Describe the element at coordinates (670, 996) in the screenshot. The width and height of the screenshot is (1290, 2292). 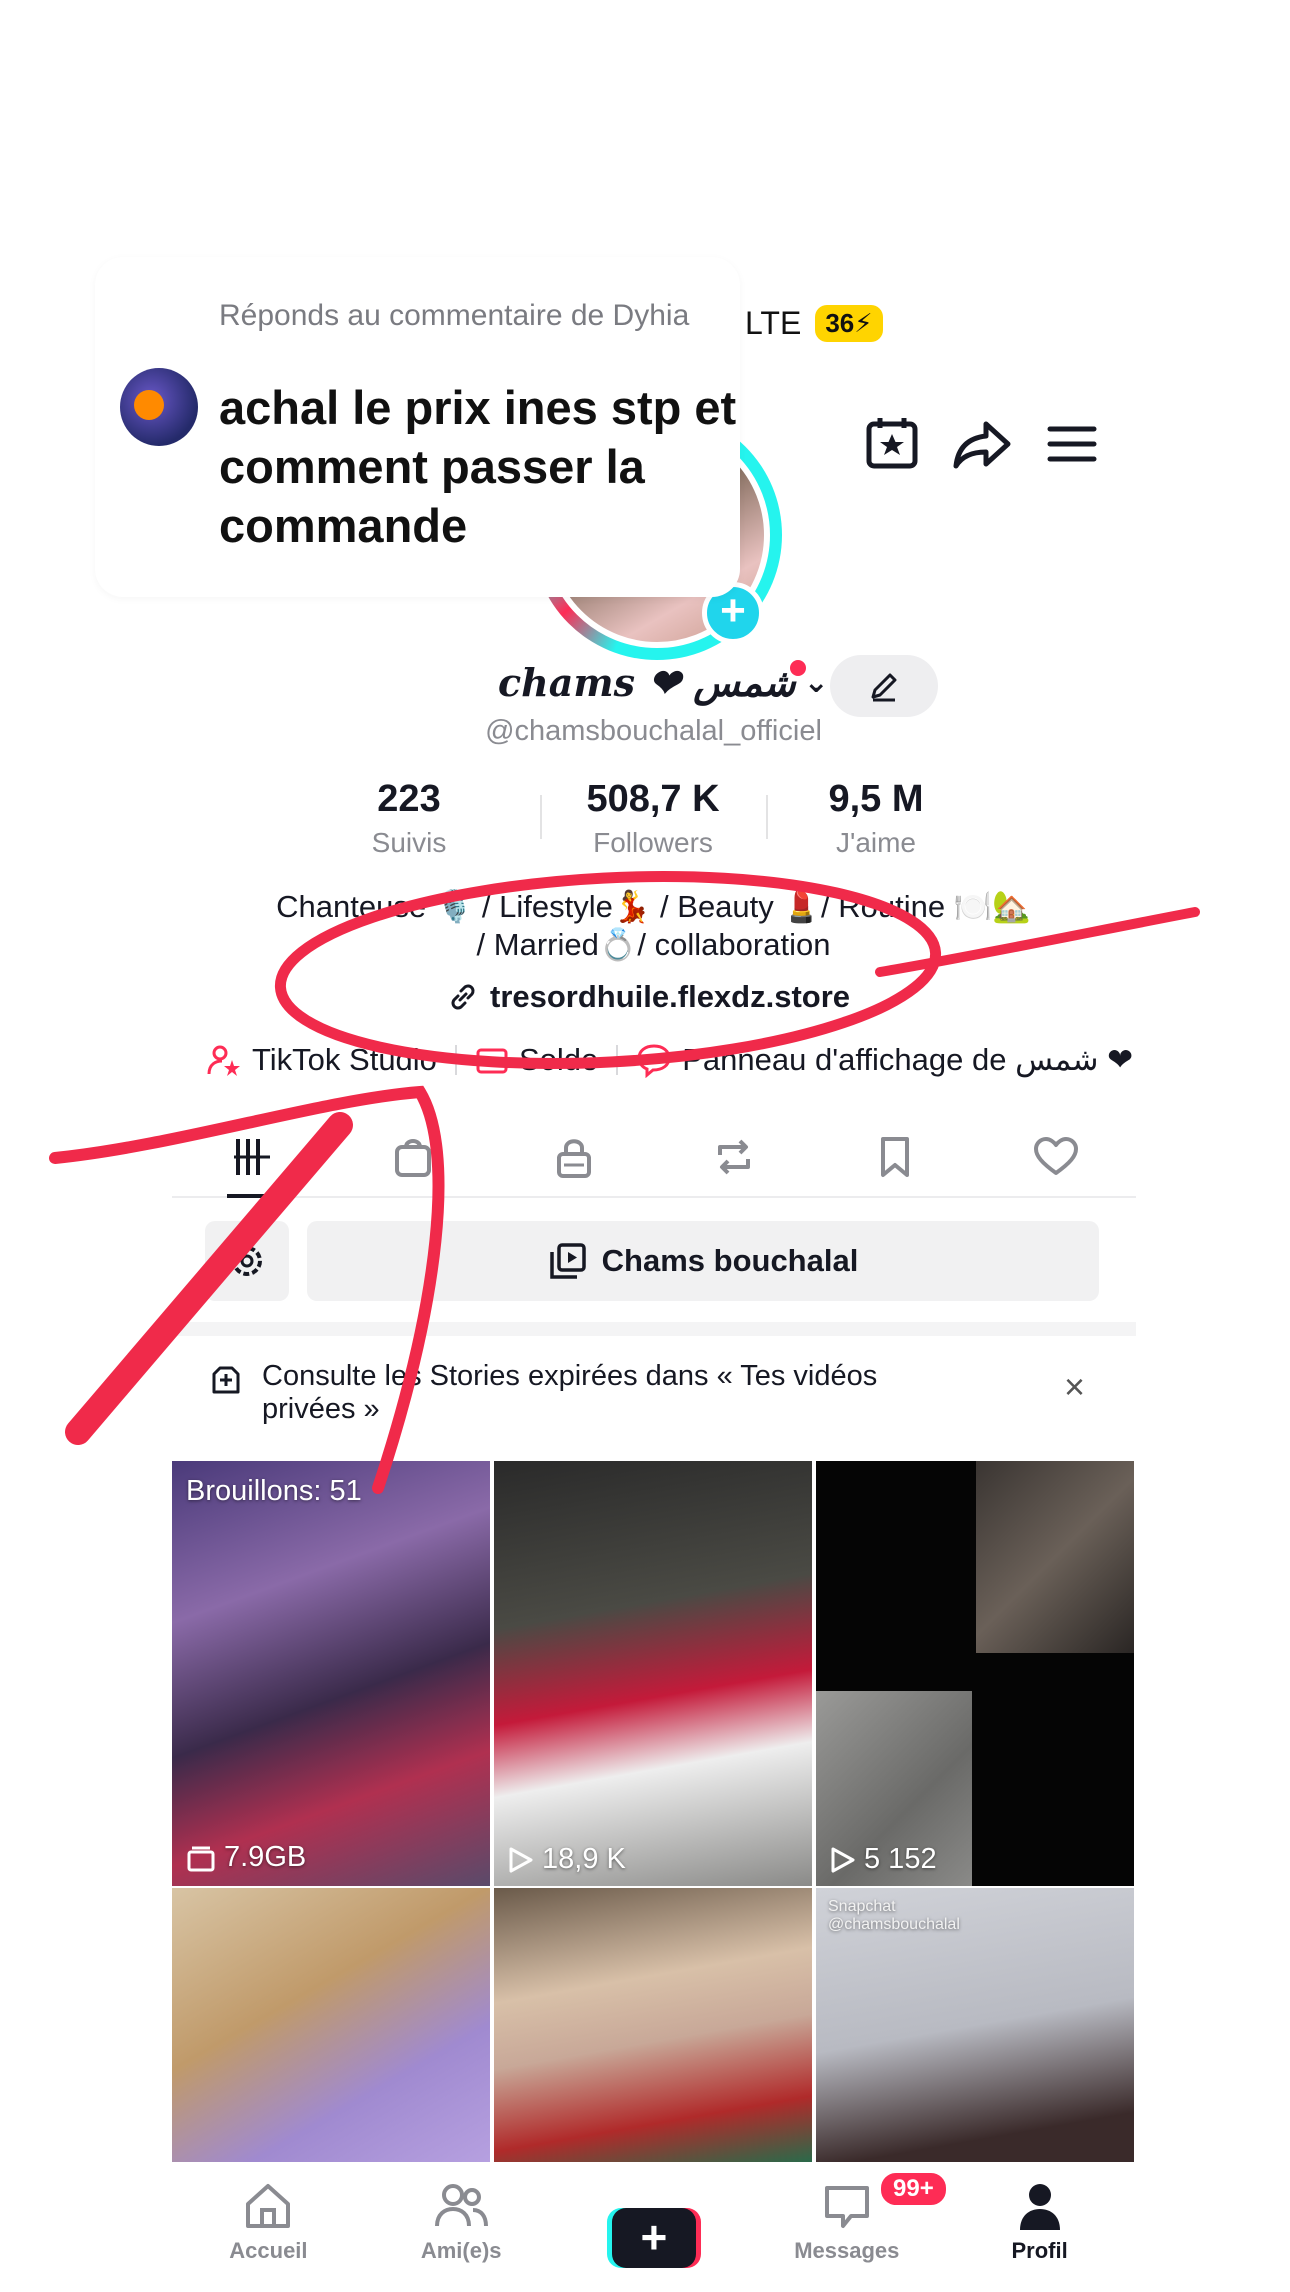
I see `bio-link-text: tresordhuile.flexdz.store` at that location.